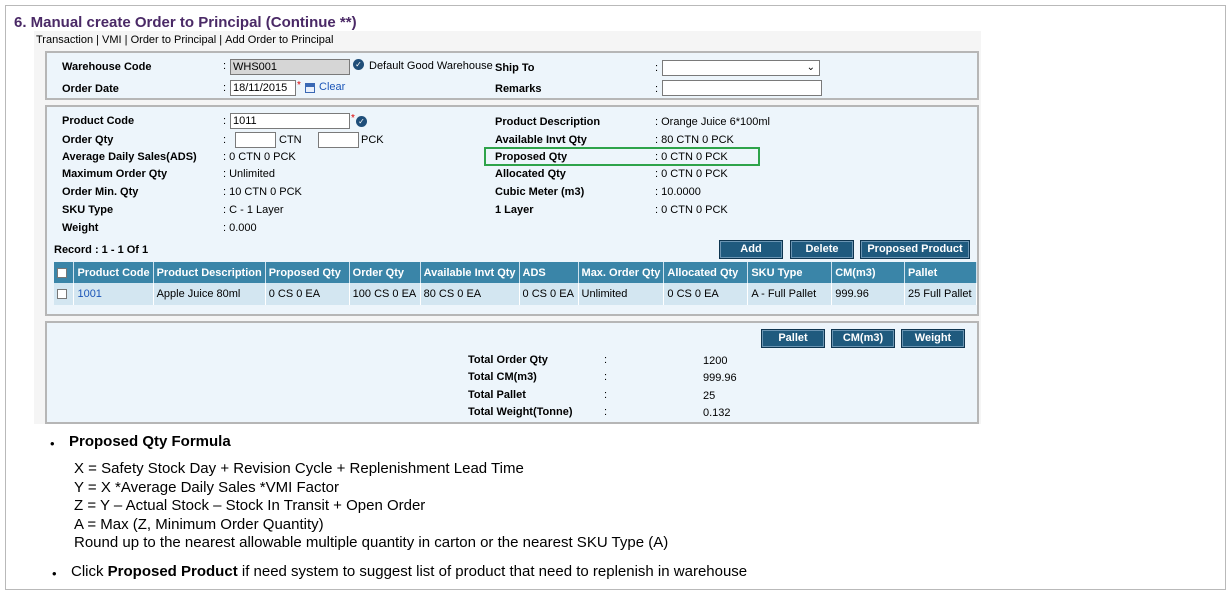 The height and width of the screenshot is (595, 1232). What do you see at coordinates (691, 157) in the screenshot?
I see `proposed-qty-value: : 0 CTN 0 PCK` at bounding box center [691, 157].